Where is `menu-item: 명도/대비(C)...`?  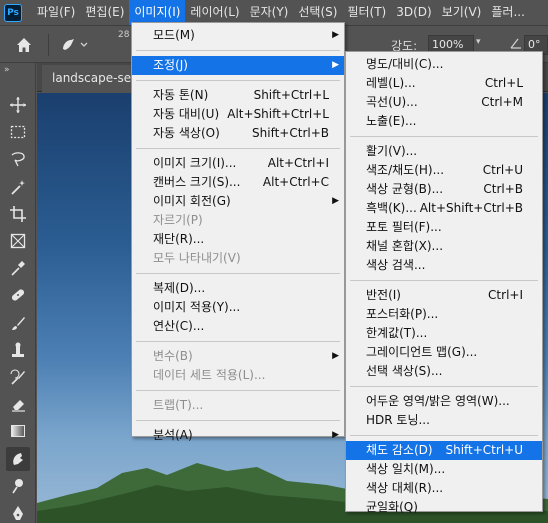
menu-item: 명도/대비(C)... is located at coordinates (444, 64).